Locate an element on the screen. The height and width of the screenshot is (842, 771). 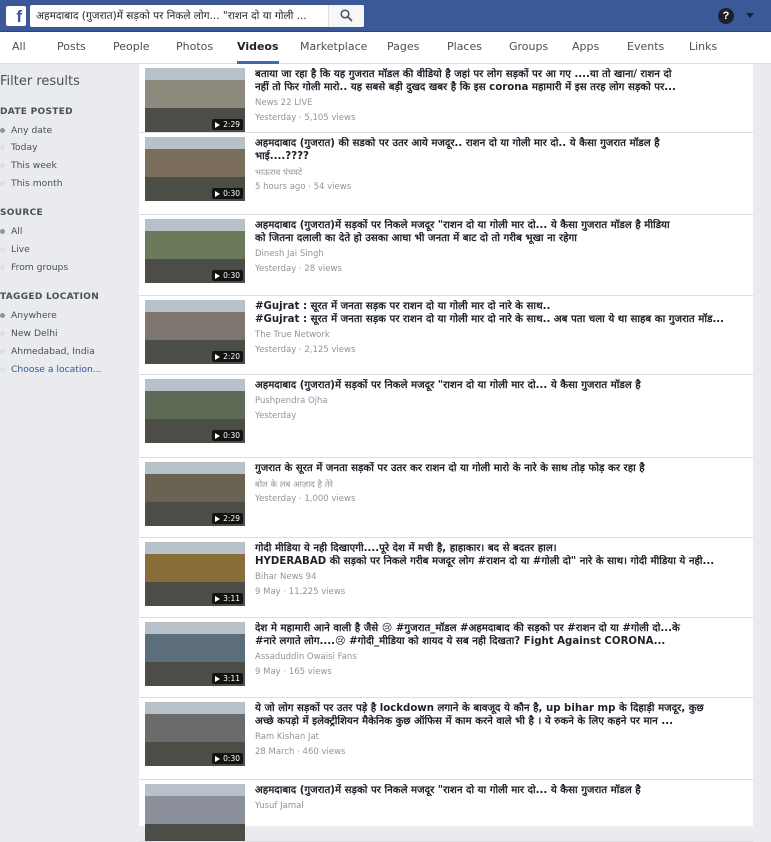
tab-videos: Videos is located at coordinates (258, 48).